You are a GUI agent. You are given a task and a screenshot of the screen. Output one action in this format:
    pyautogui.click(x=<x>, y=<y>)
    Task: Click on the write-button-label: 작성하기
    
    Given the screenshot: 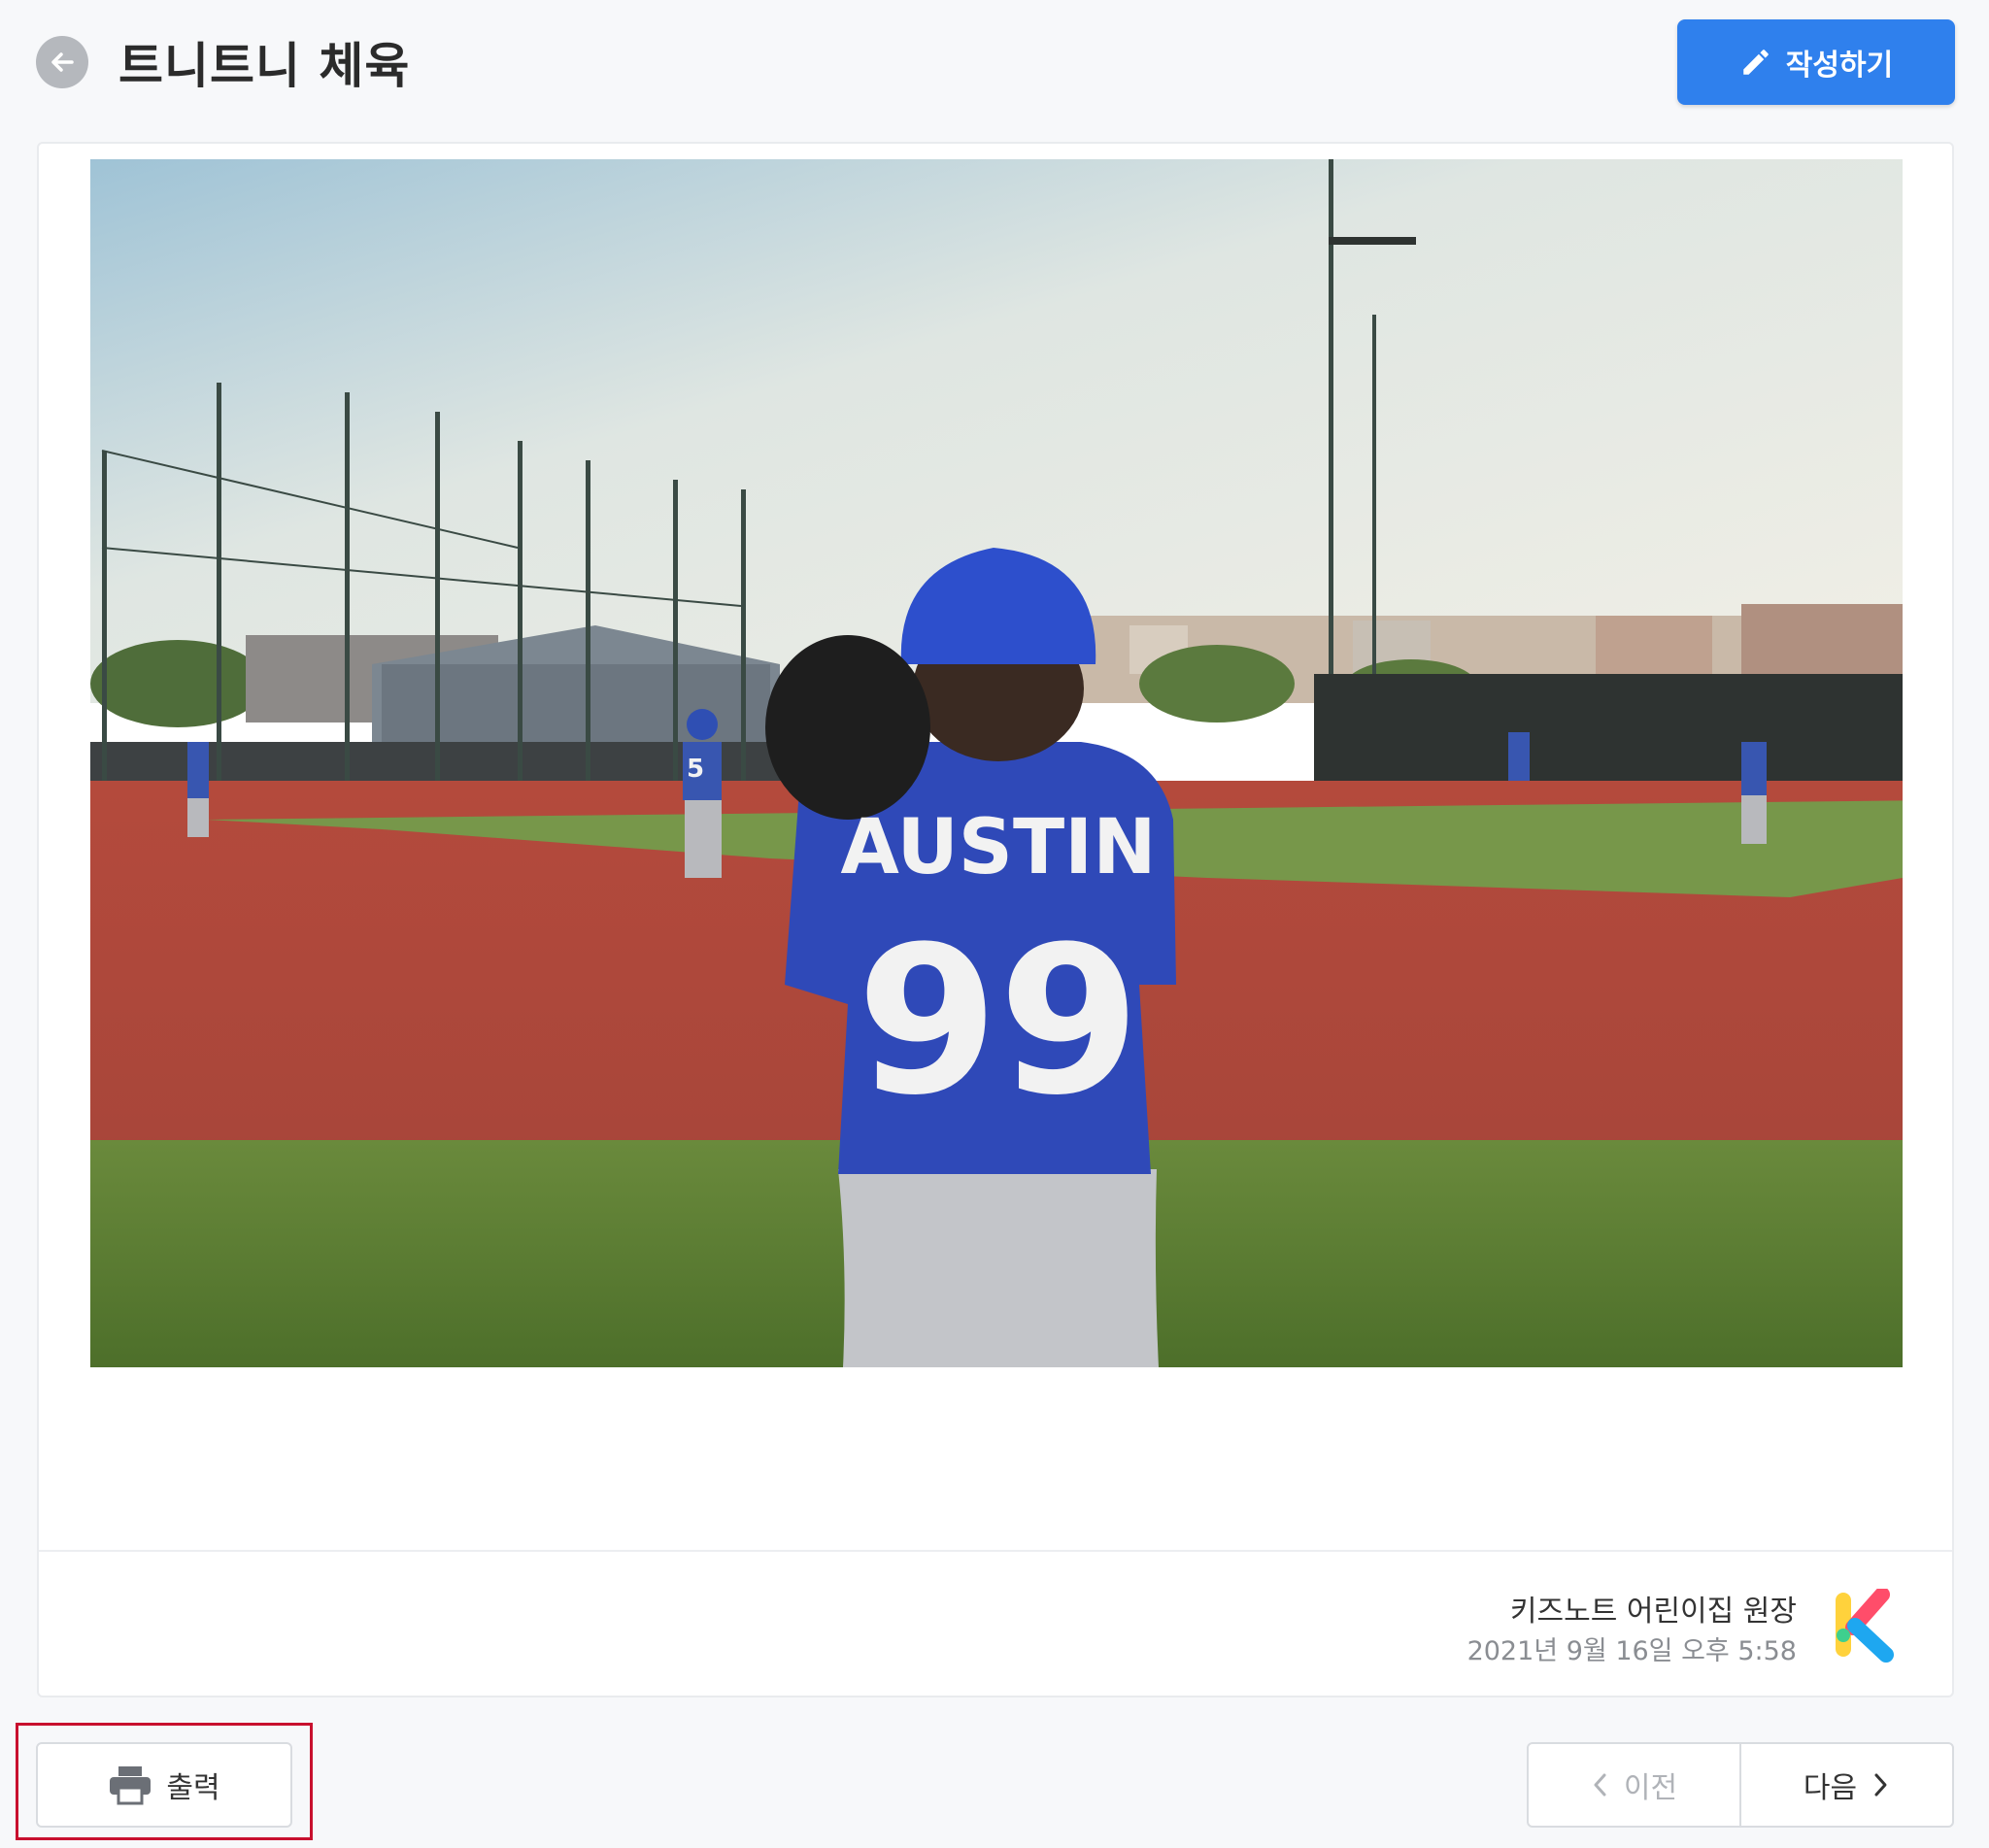 What is the action you would take?
    pyautogui.click(x=1839, y=66)
    